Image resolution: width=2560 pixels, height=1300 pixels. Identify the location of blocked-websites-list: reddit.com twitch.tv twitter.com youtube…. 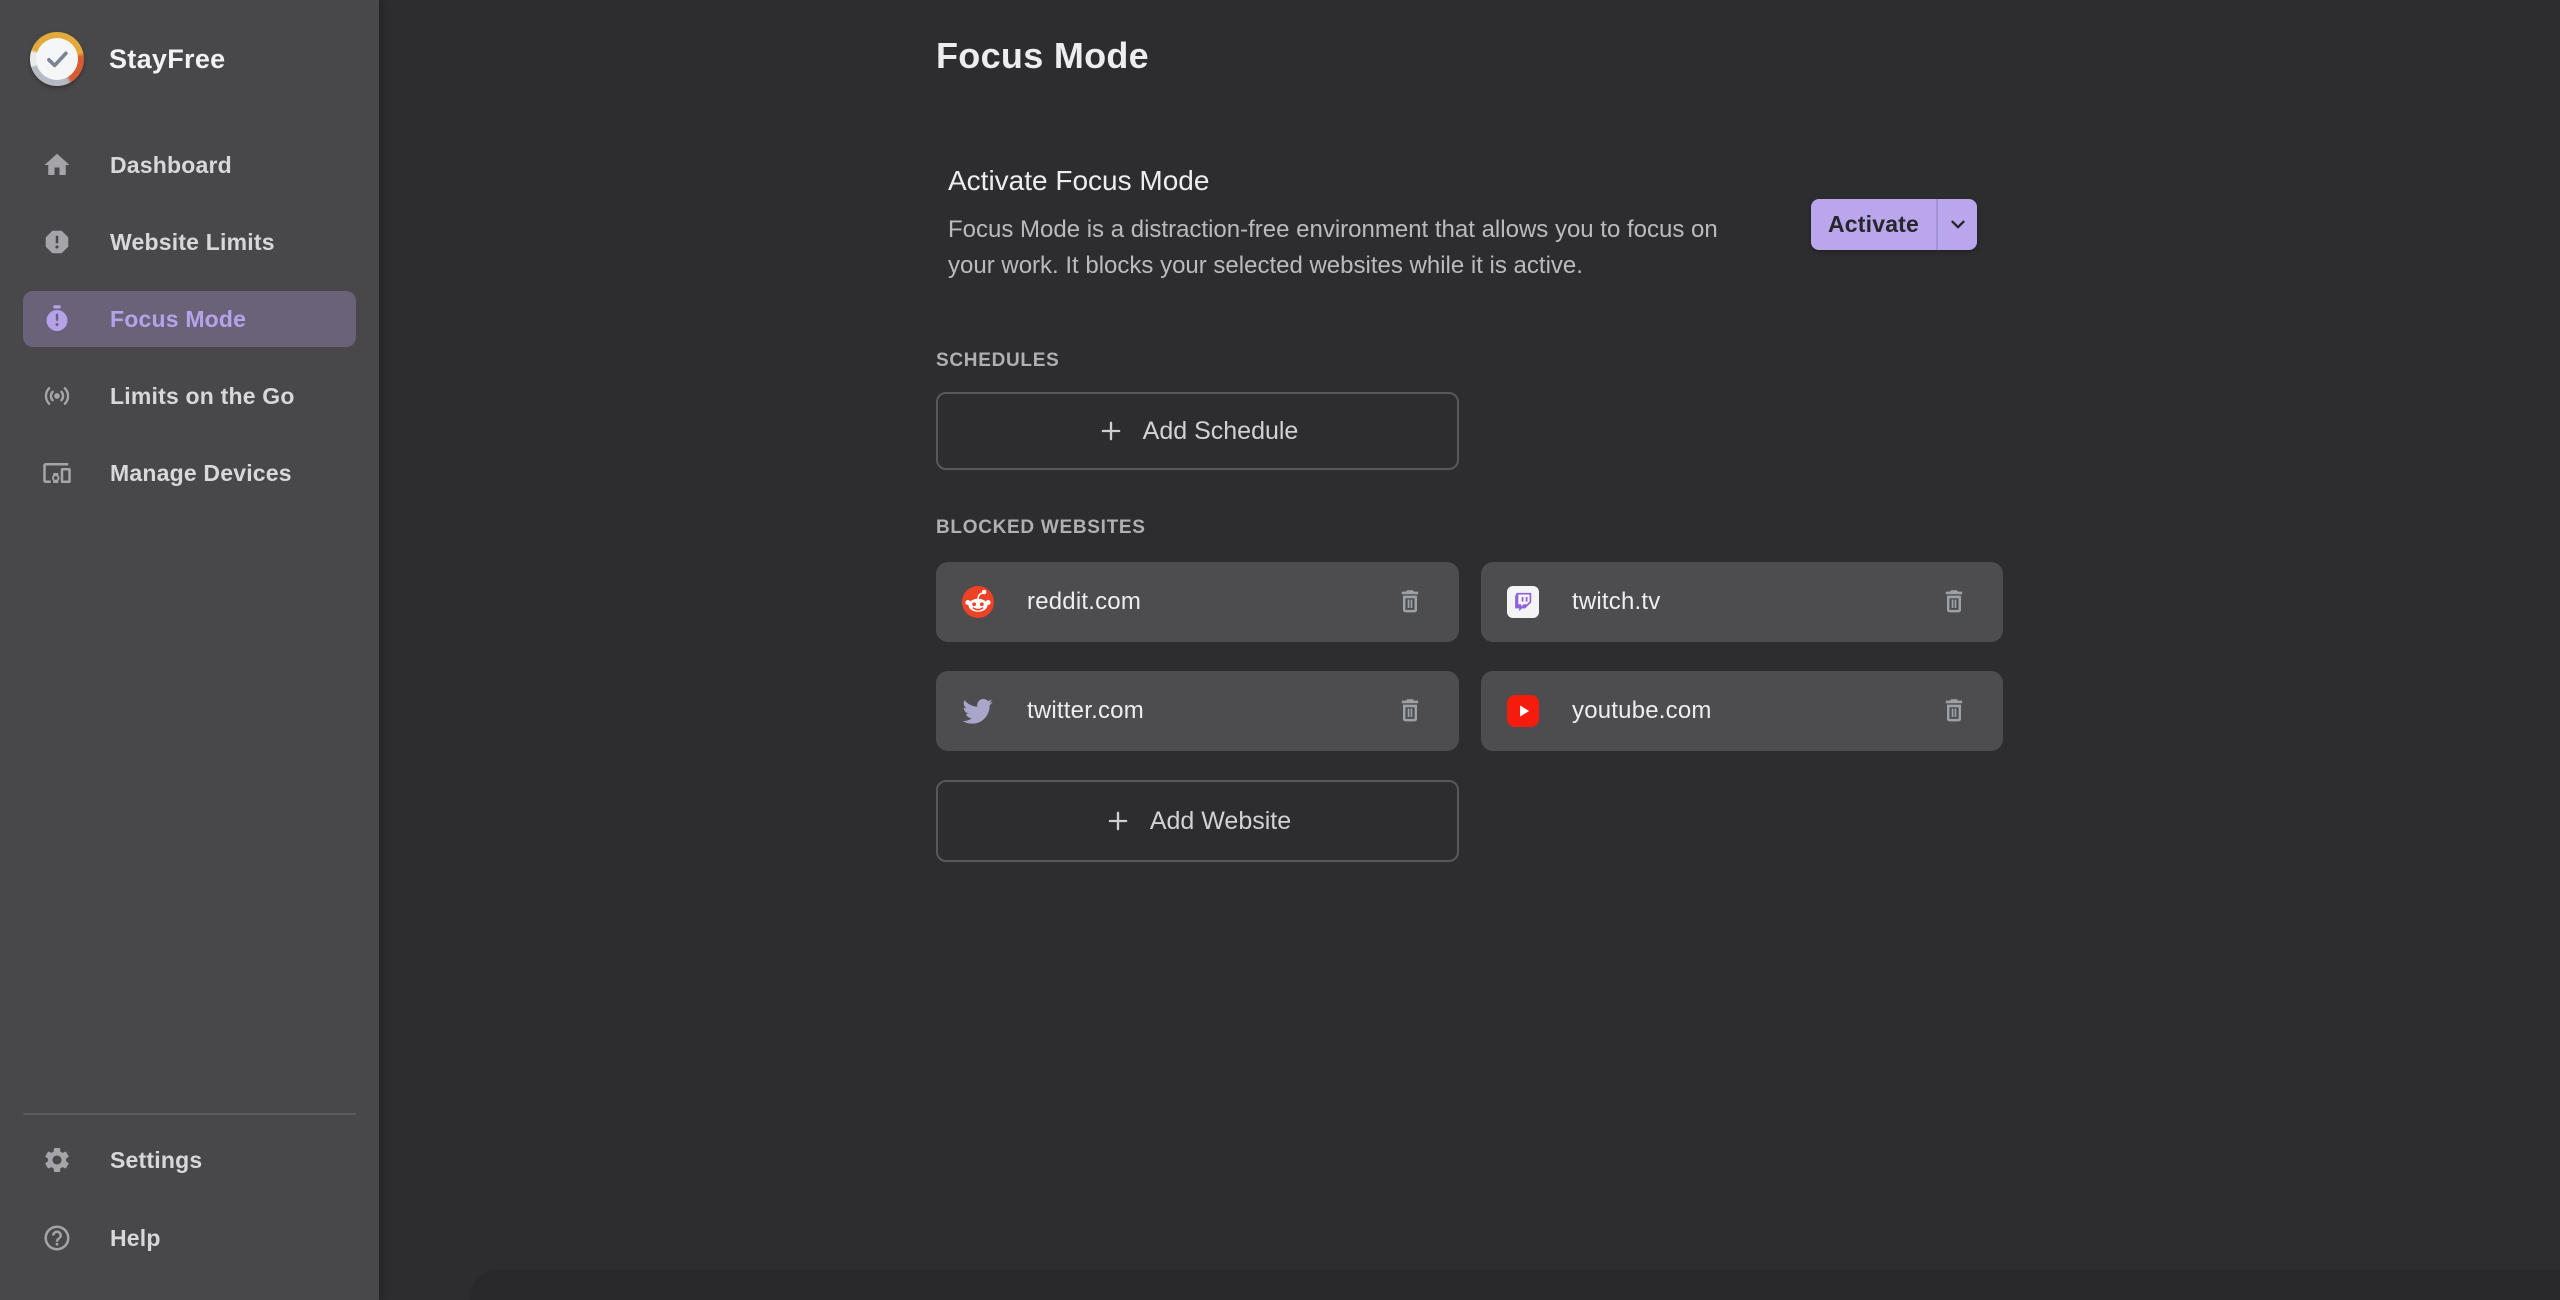
(1469, 712).